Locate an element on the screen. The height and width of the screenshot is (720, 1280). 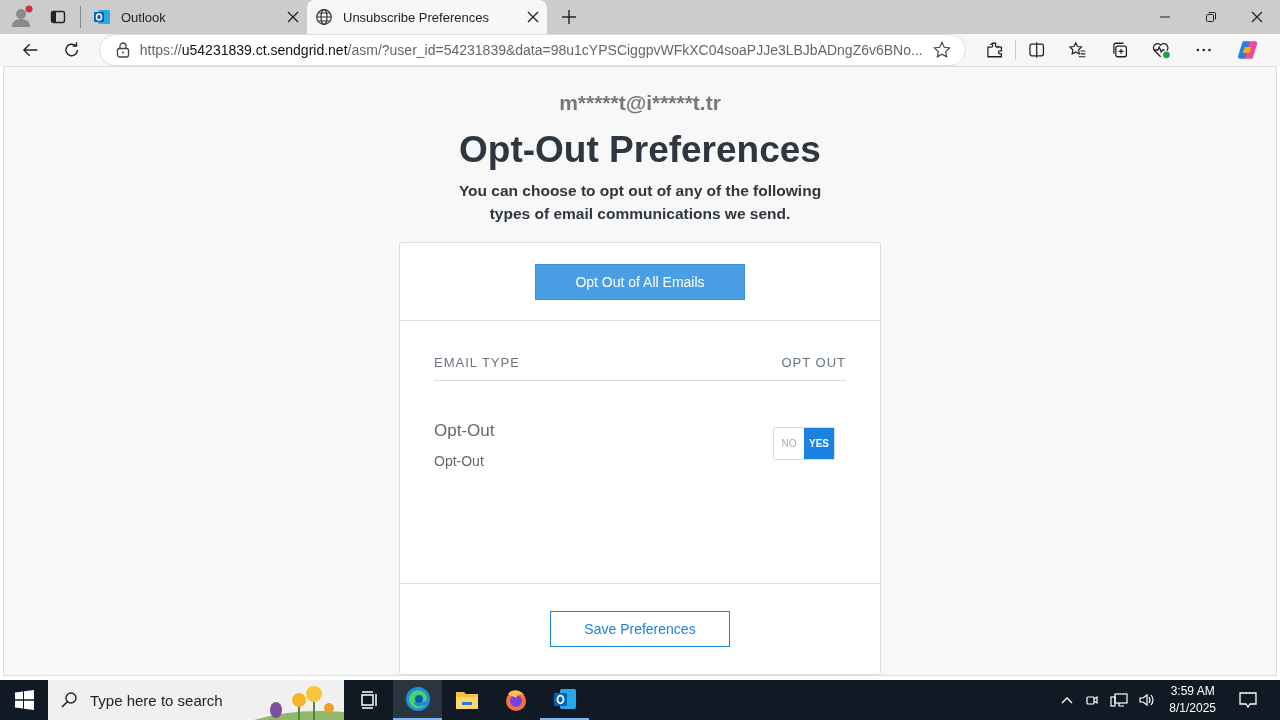
favorites-icon is located at coordinates (1078, 50).